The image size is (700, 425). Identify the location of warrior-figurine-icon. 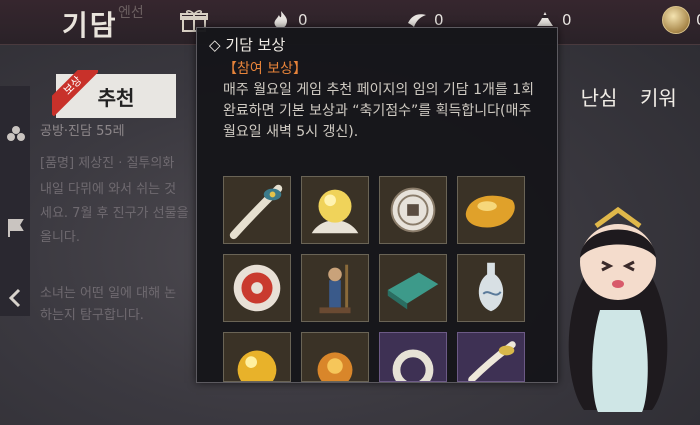
(335, 289).